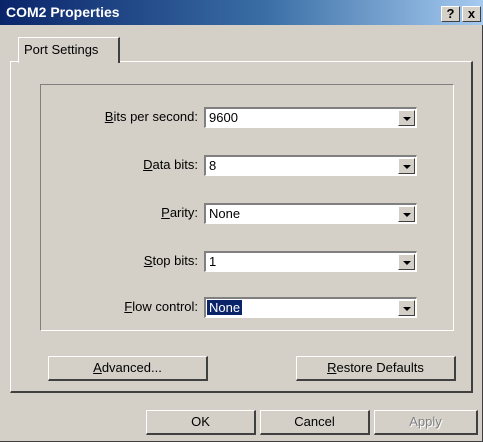 This screenshot has height=442, width=483. I want to click on flow-control-value: None, so click(224, 307).